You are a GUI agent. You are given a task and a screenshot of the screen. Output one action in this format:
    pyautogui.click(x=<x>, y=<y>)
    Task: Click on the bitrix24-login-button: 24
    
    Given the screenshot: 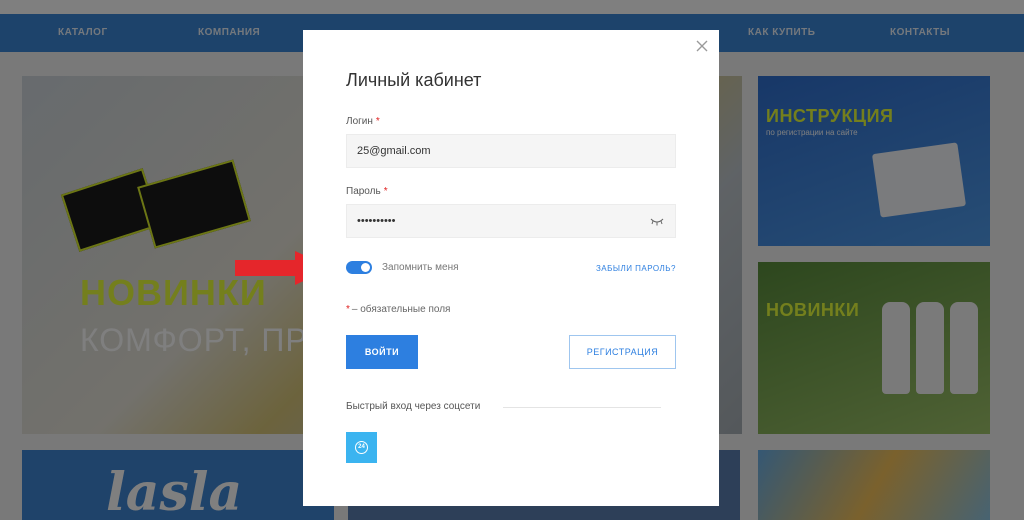 What is the action you would take?
    pyautogui.click(x=361, y=447)
    